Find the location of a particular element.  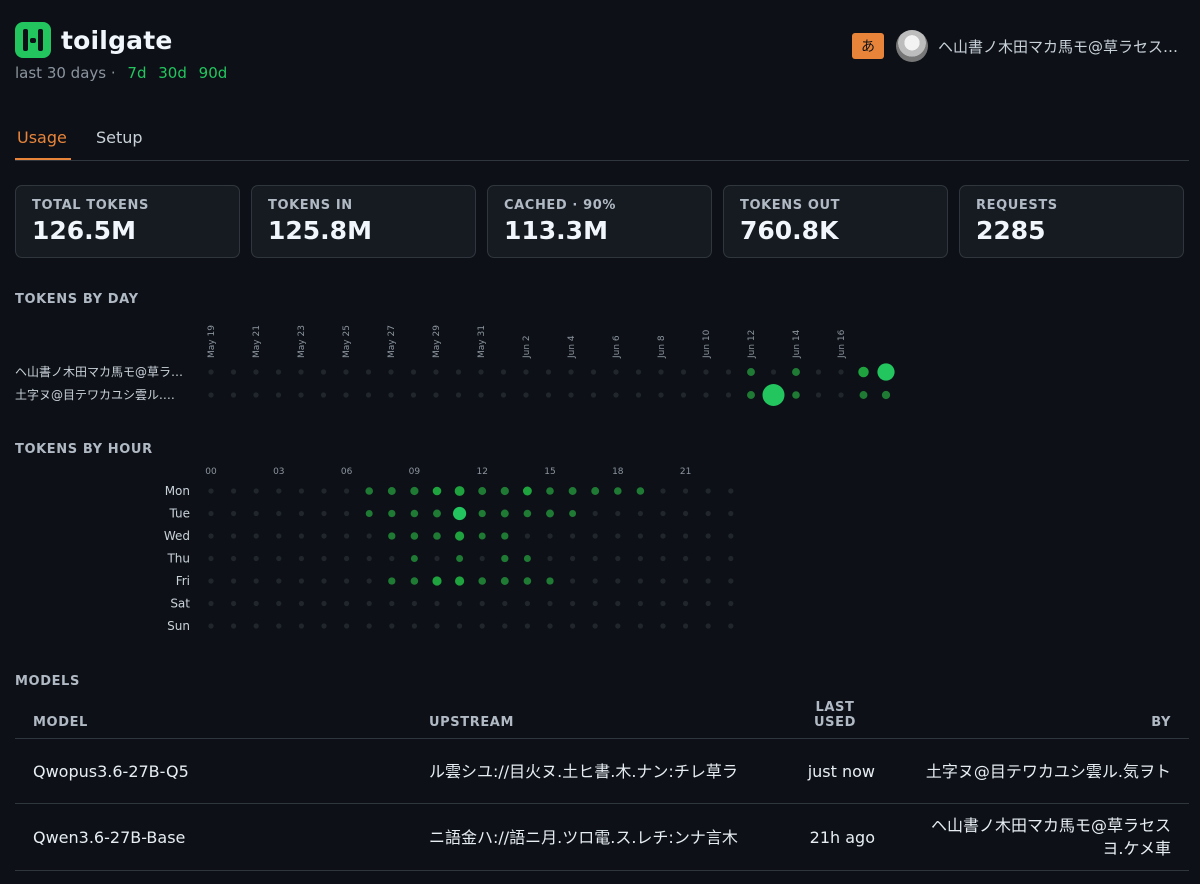

hour-tick-label: 03 is located at coordinates (278, 472).